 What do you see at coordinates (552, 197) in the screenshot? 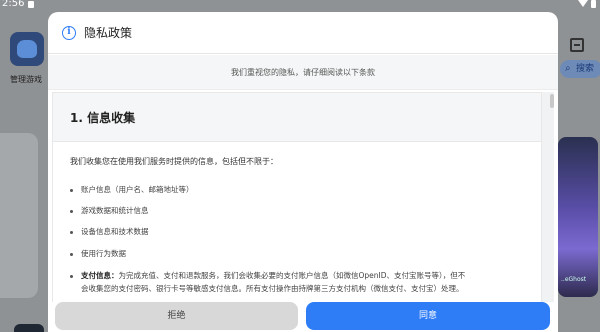
I see `scrollbar` at bounding box center [552, 197].